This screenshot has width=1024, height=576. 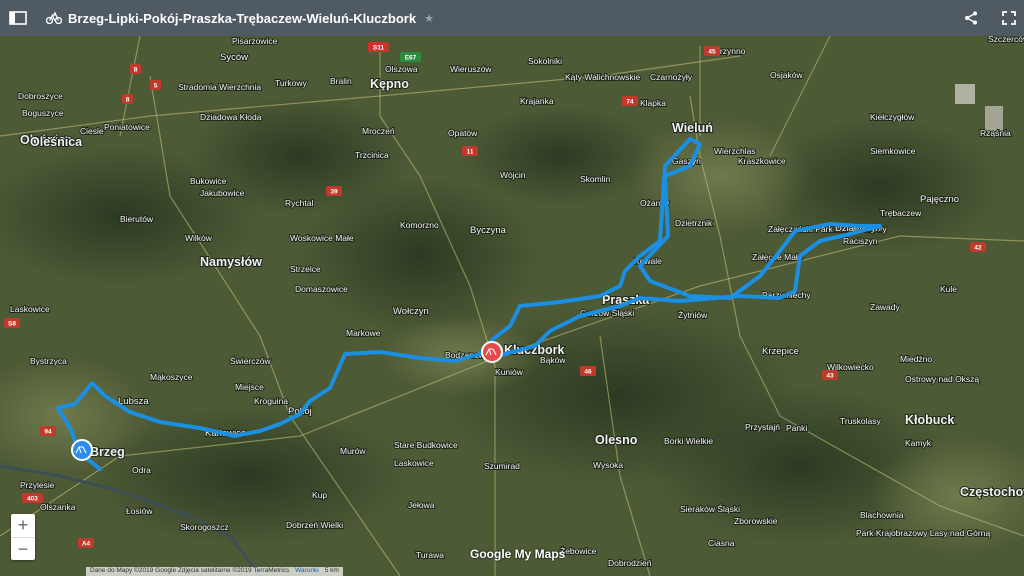 I want to click on place-label: Olesno, so click(x=616, y=440).